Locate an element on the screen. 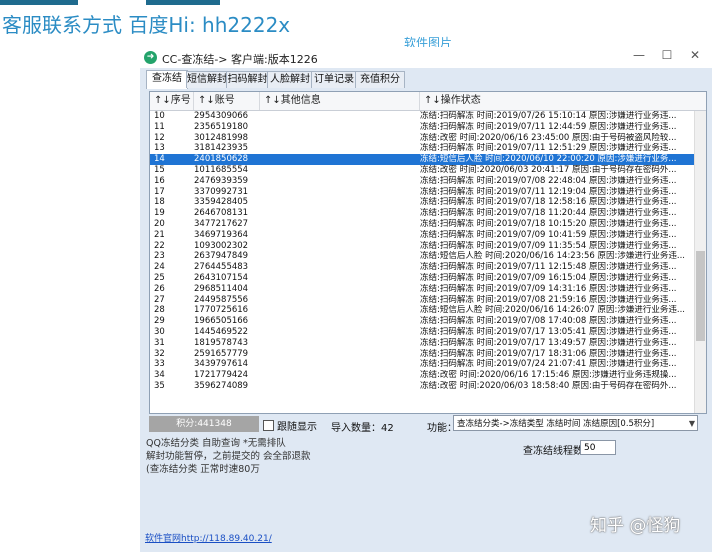 Image resolution: width=720 pixels, height=552 pixels. vertical-scrollbar is located at coordinates (700, 262).